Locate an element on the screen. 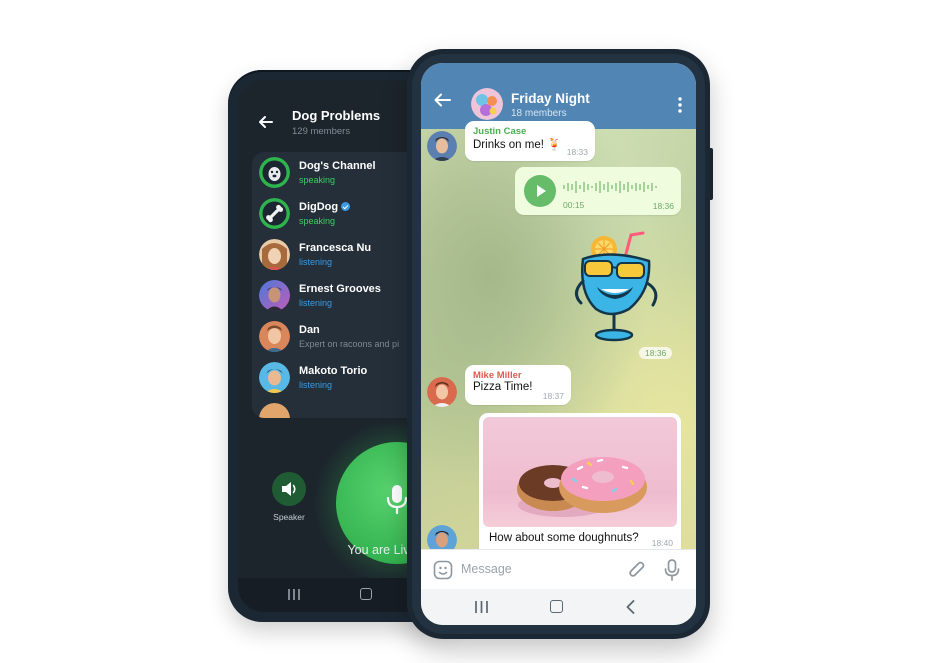 The height and width of the screenshot is (663, 938). doughnuts-image is located at coordinates (582, 487).